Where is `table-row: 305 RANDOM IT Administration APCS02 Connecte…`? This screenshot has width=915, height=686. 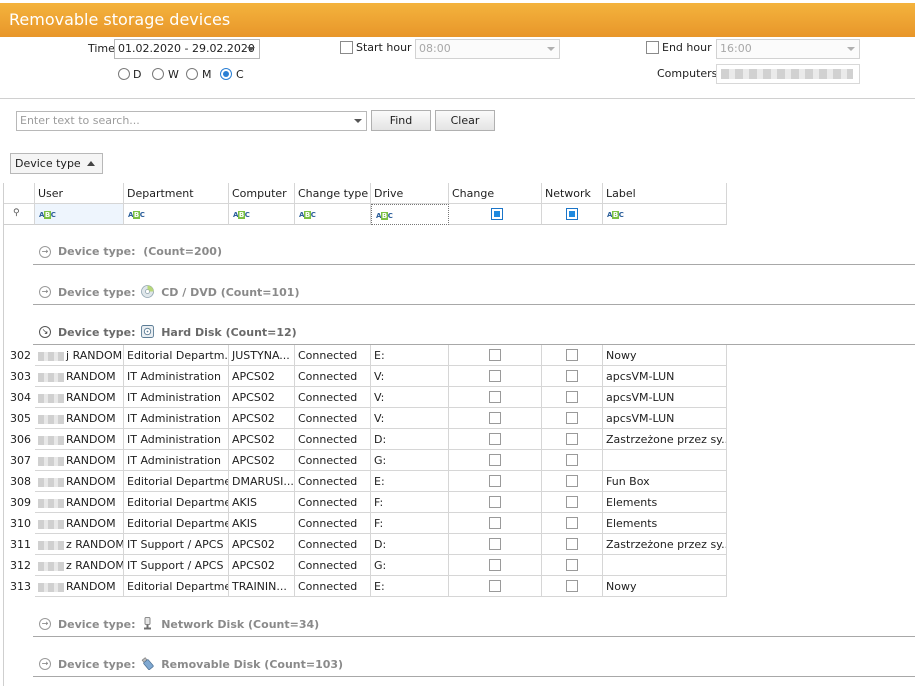
table-row: 305 RANDOM IT Administration APCS02 Connecte… is located at coordinates (365, 418).